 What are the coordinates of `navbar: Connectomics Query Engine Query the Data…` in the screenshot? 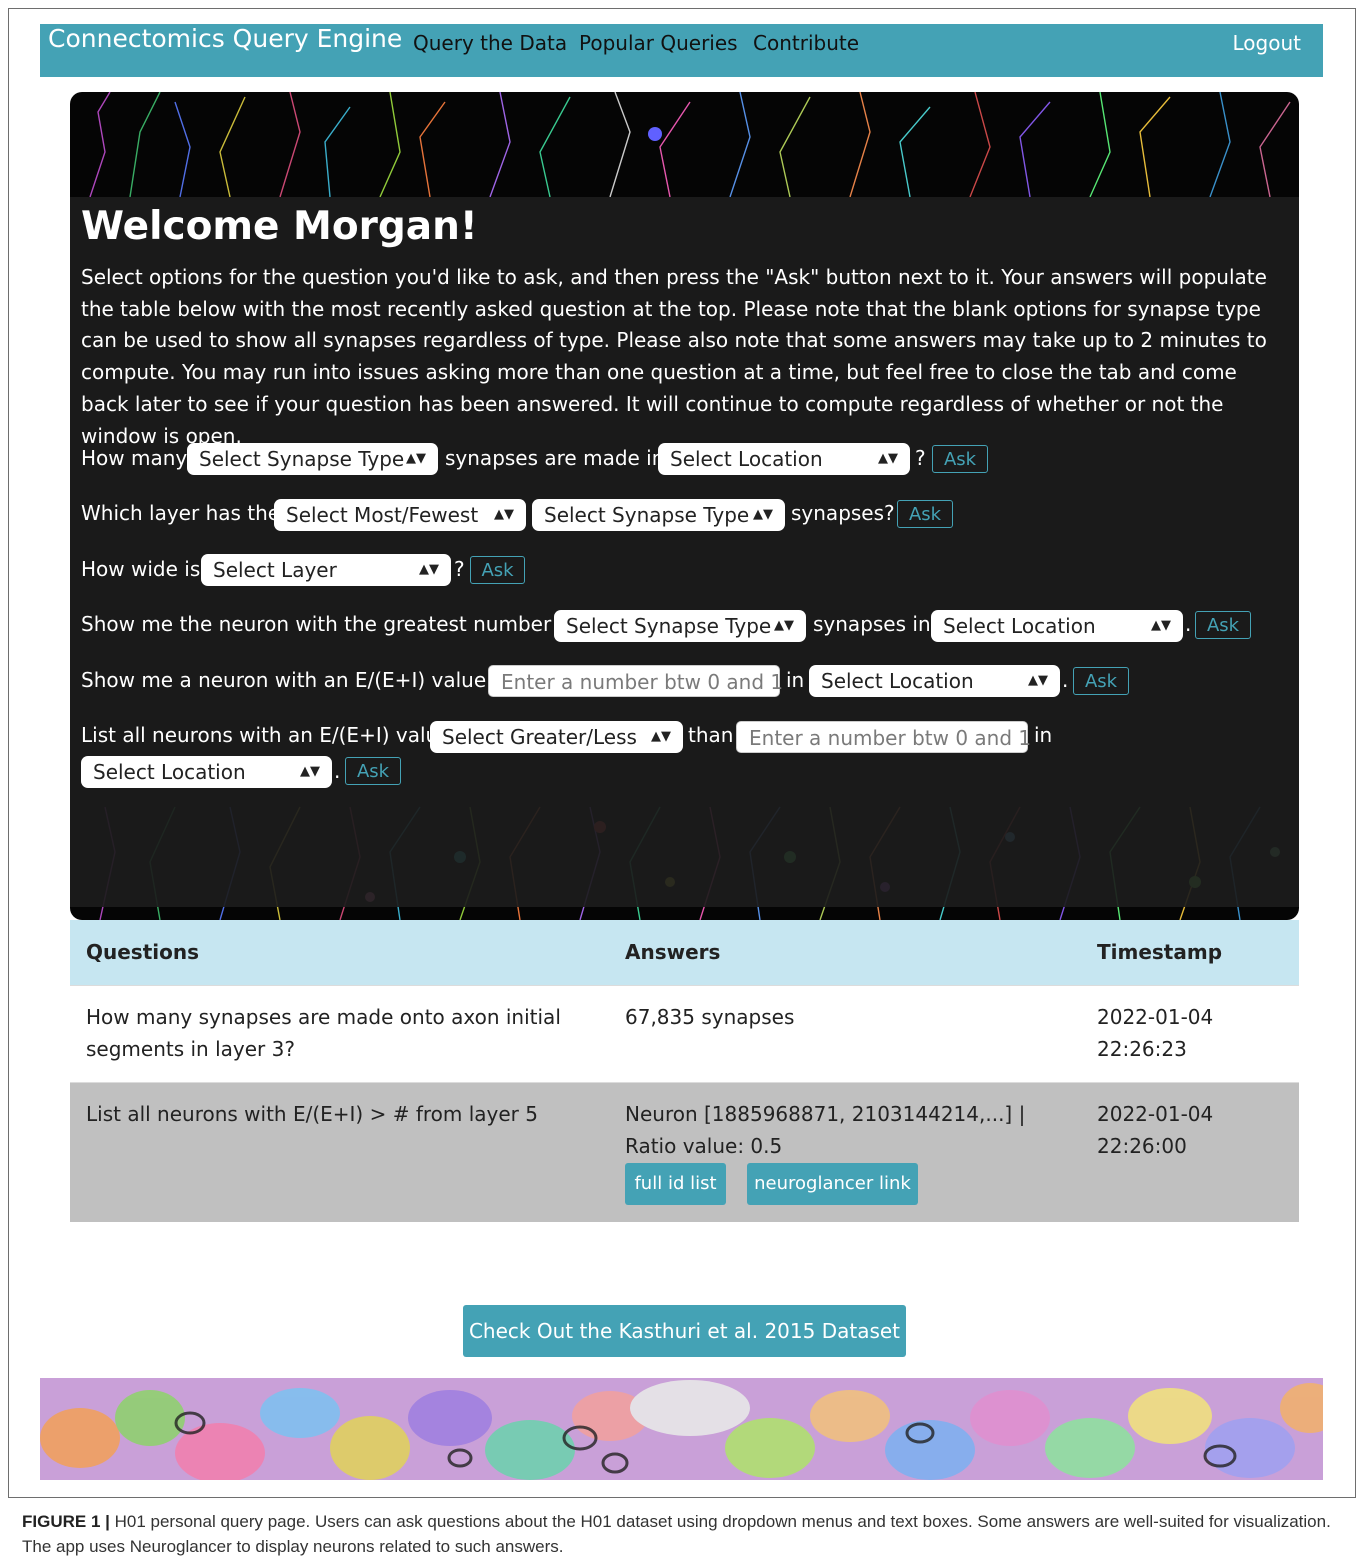 It's located at (681, 50).